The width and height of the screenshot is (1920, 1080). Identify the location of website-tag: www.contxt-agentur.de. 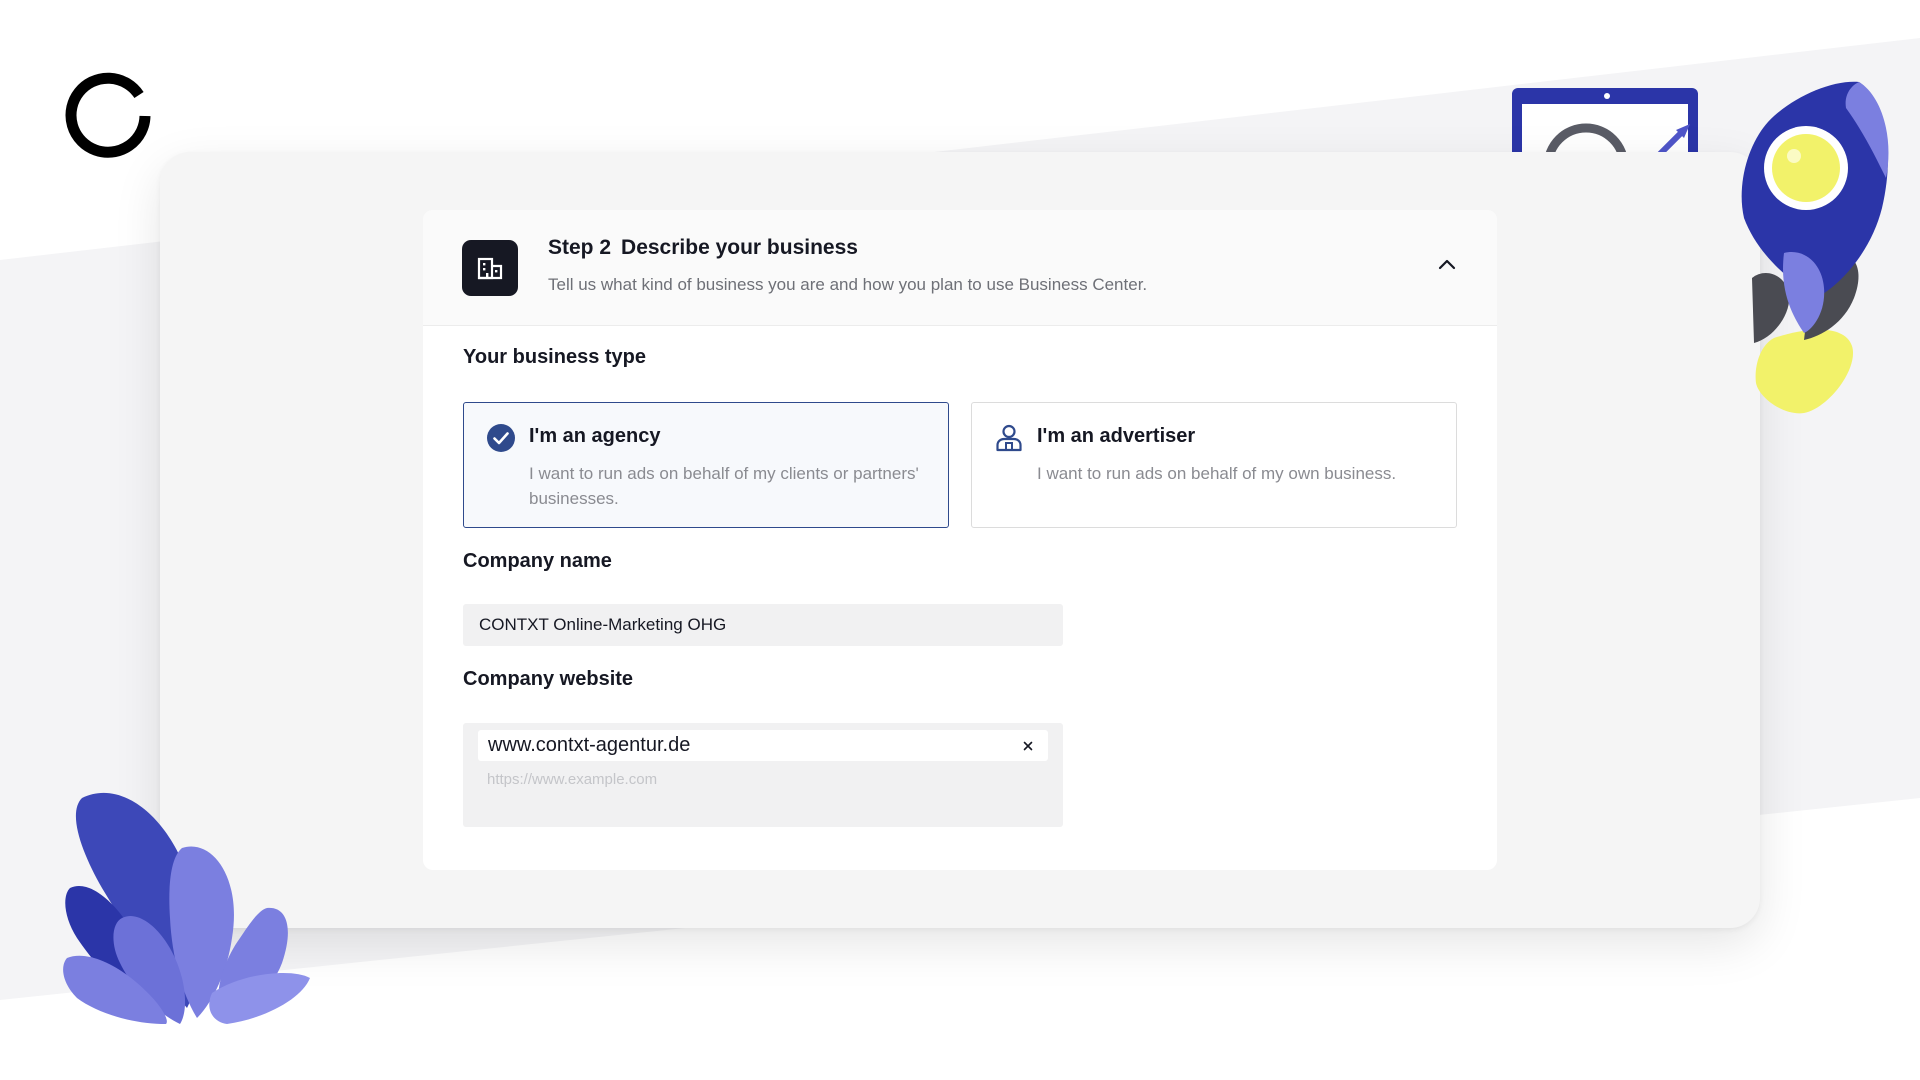
(763, 745).